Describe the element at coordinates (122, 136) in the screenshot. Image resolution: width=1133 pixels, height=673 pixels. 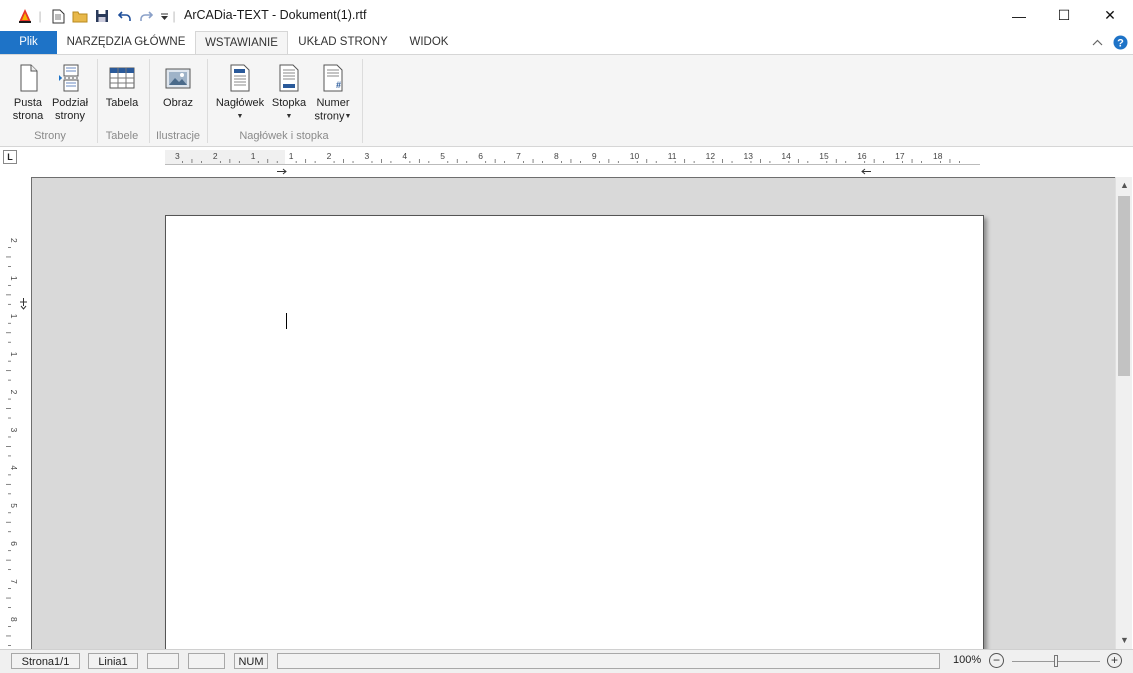
I see `group-label-tables: Tabele` at that location.